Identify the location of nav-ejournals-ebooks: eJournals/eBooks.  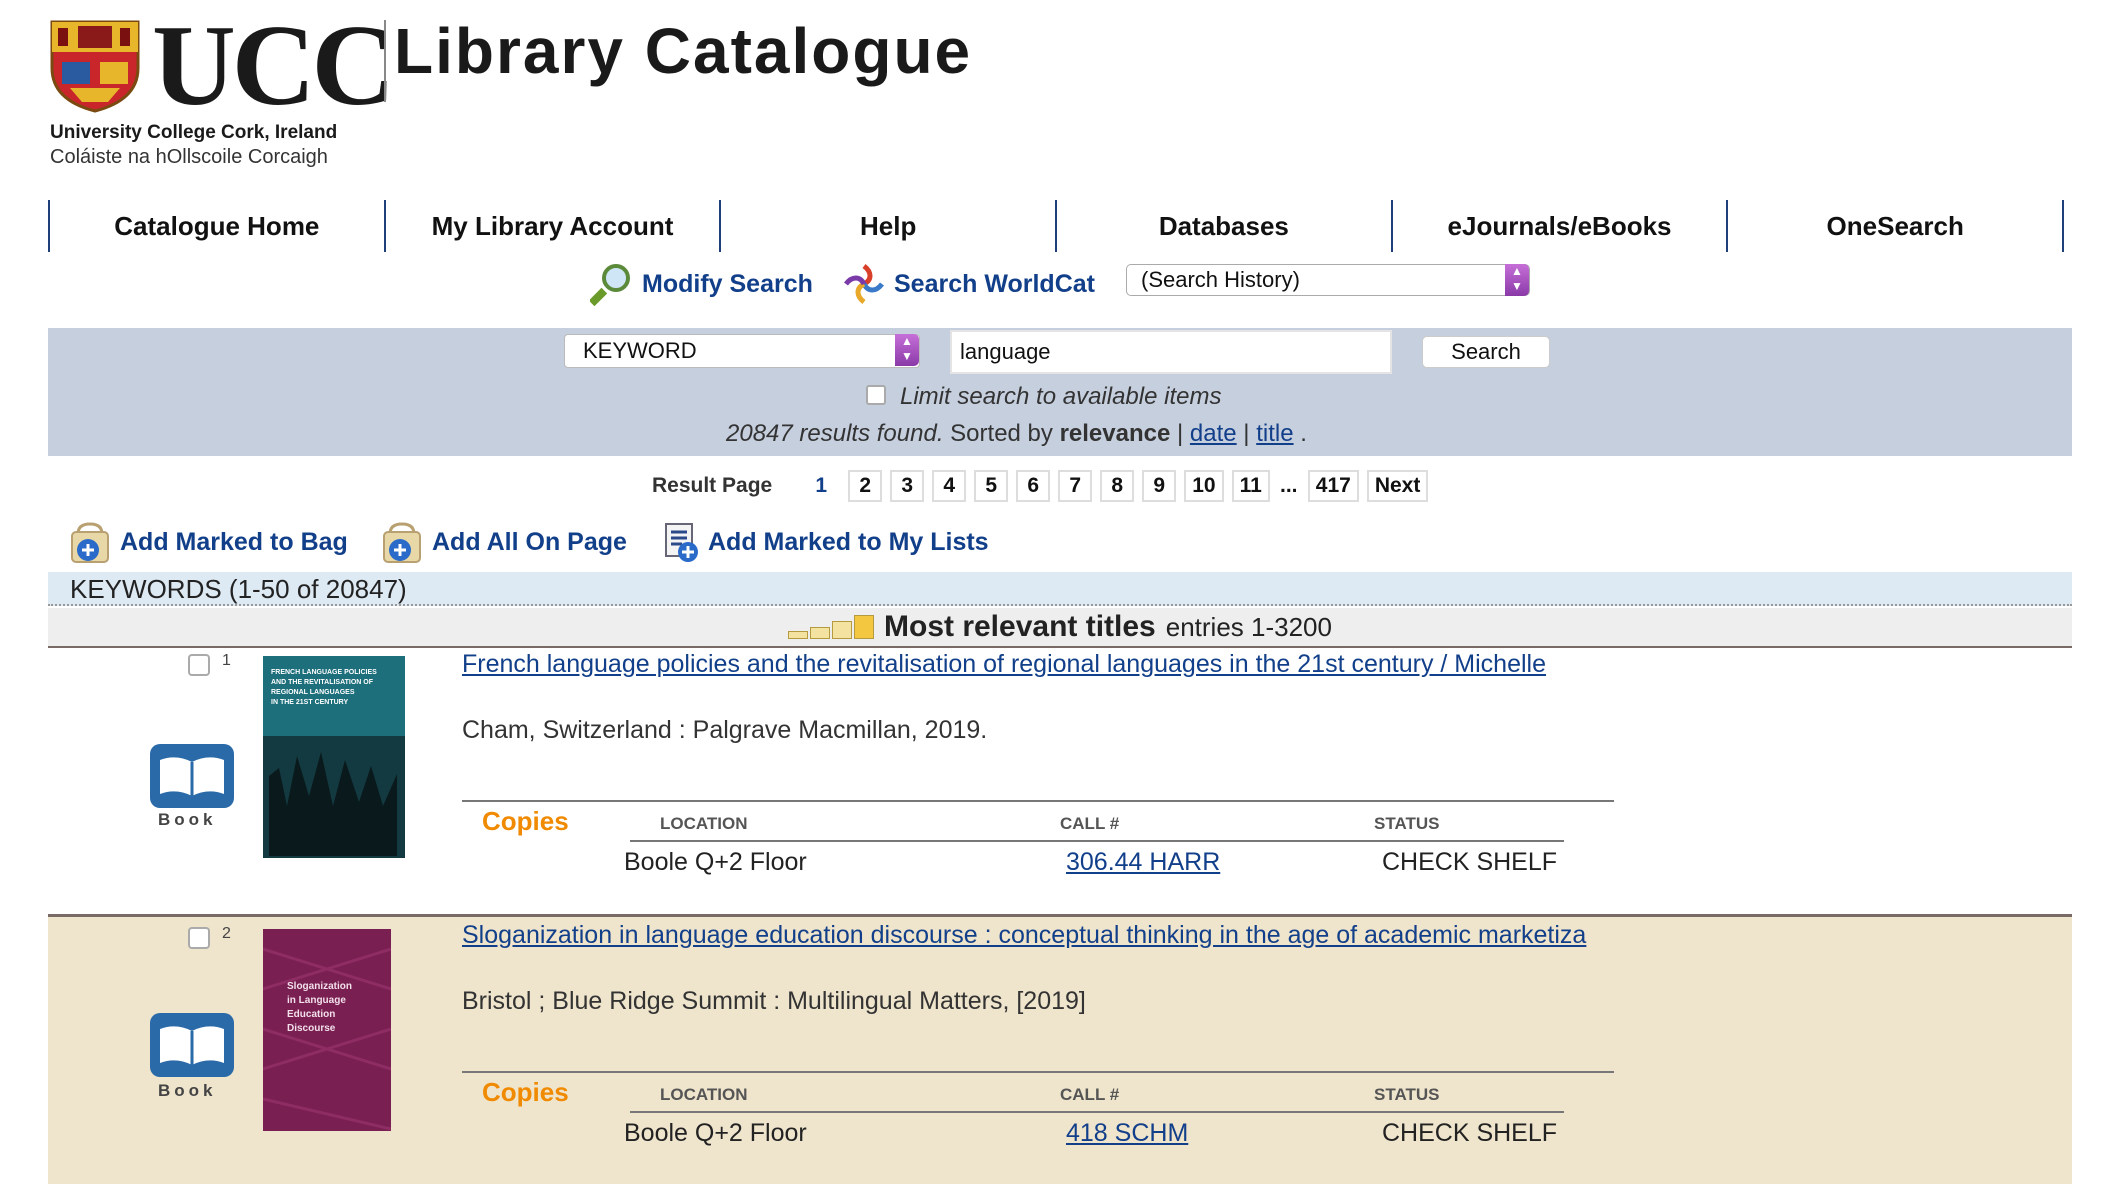
(1558, 226).